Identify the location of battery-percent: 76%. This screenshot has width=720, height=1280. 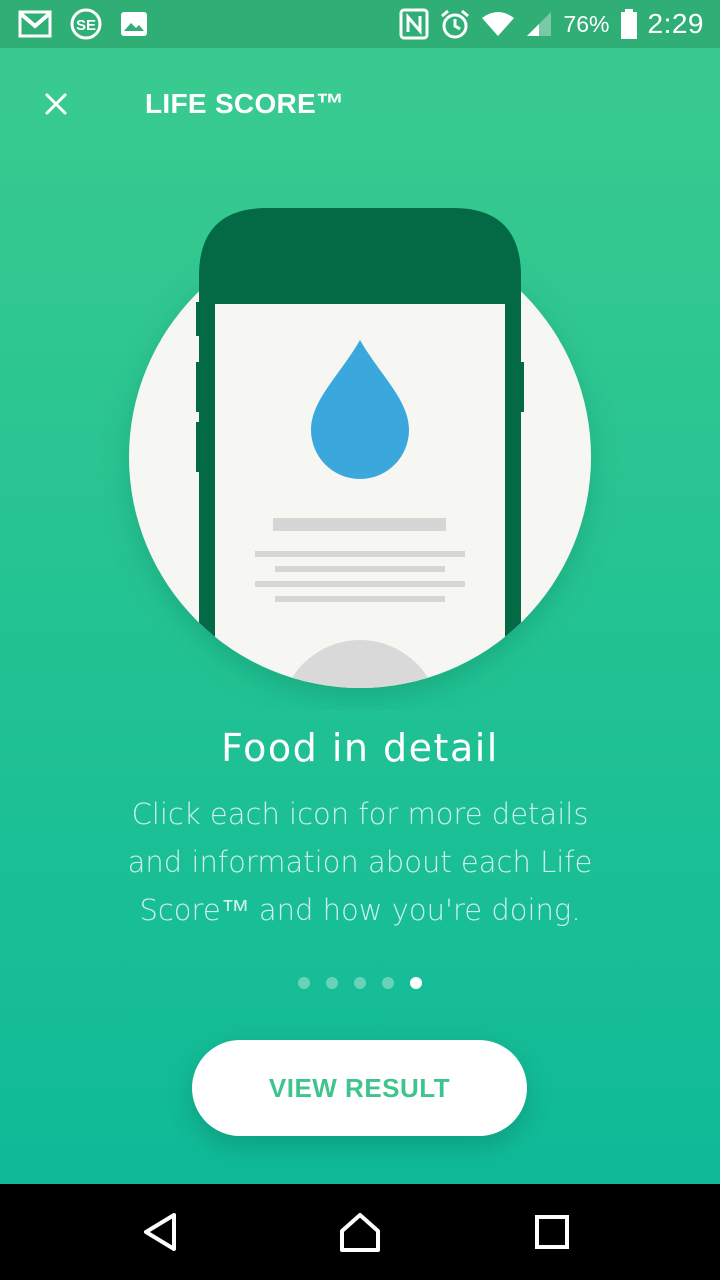
(586, 23).